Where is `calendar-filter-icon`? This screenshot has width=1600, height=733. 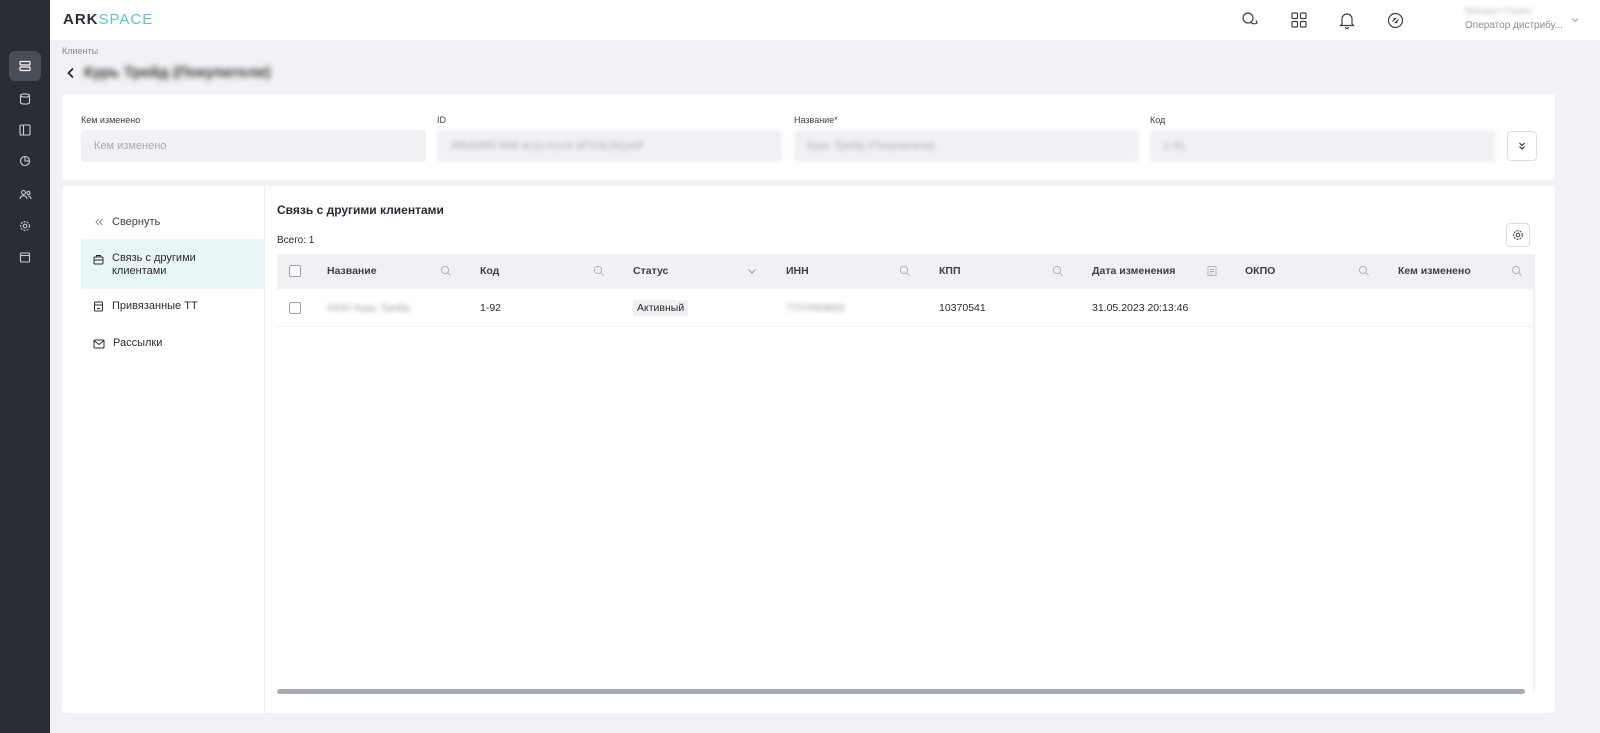 calendar-filter-icon is located at coordinates (1212, 271).